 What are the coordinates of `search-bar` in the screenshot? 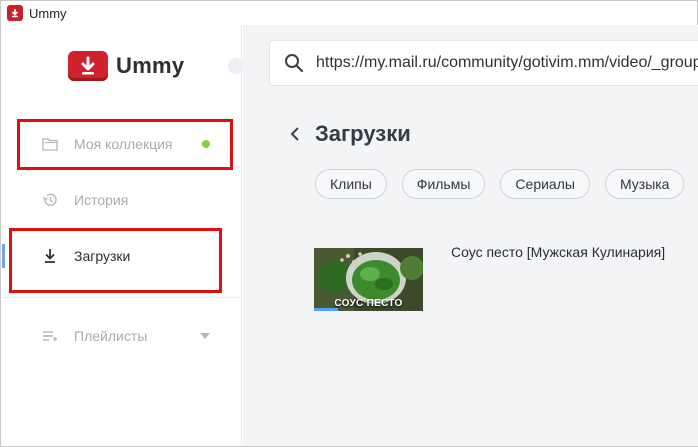 It's located at (483, 63).